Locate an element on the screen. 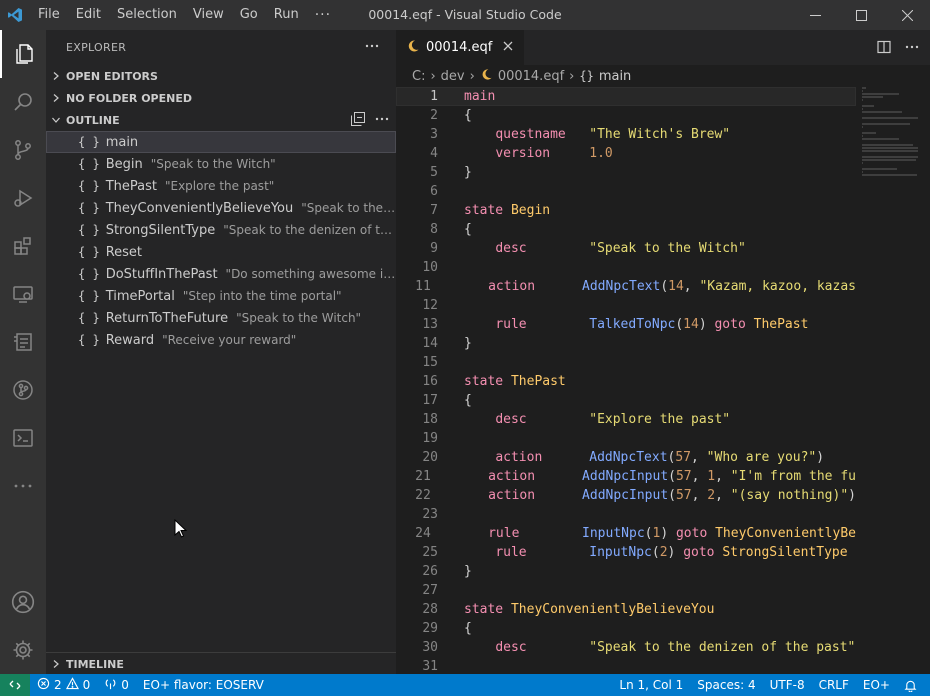 This screenshot has width=930, height=696. info-indicator: 0 is located at coordinates (116, 685).